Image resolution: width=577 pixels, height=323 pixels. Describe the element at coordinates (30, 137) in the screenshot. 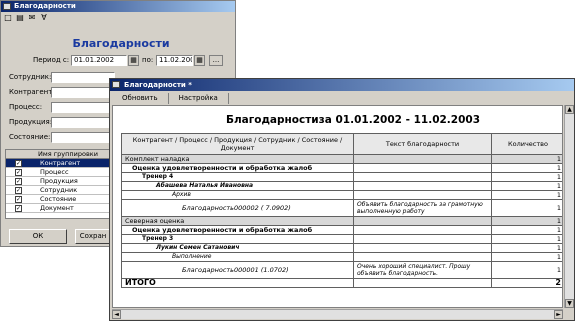

I see `state-label: Состояние:` at that location.